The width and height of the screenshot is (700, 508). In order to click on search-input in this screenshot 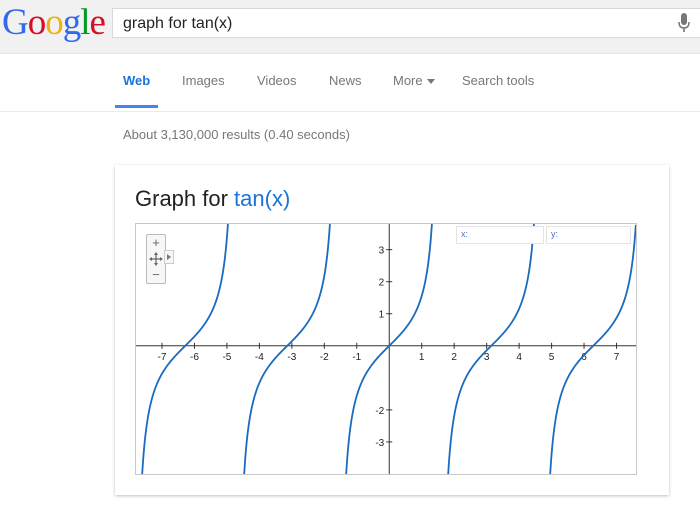, I will do `click(393, 24)`.